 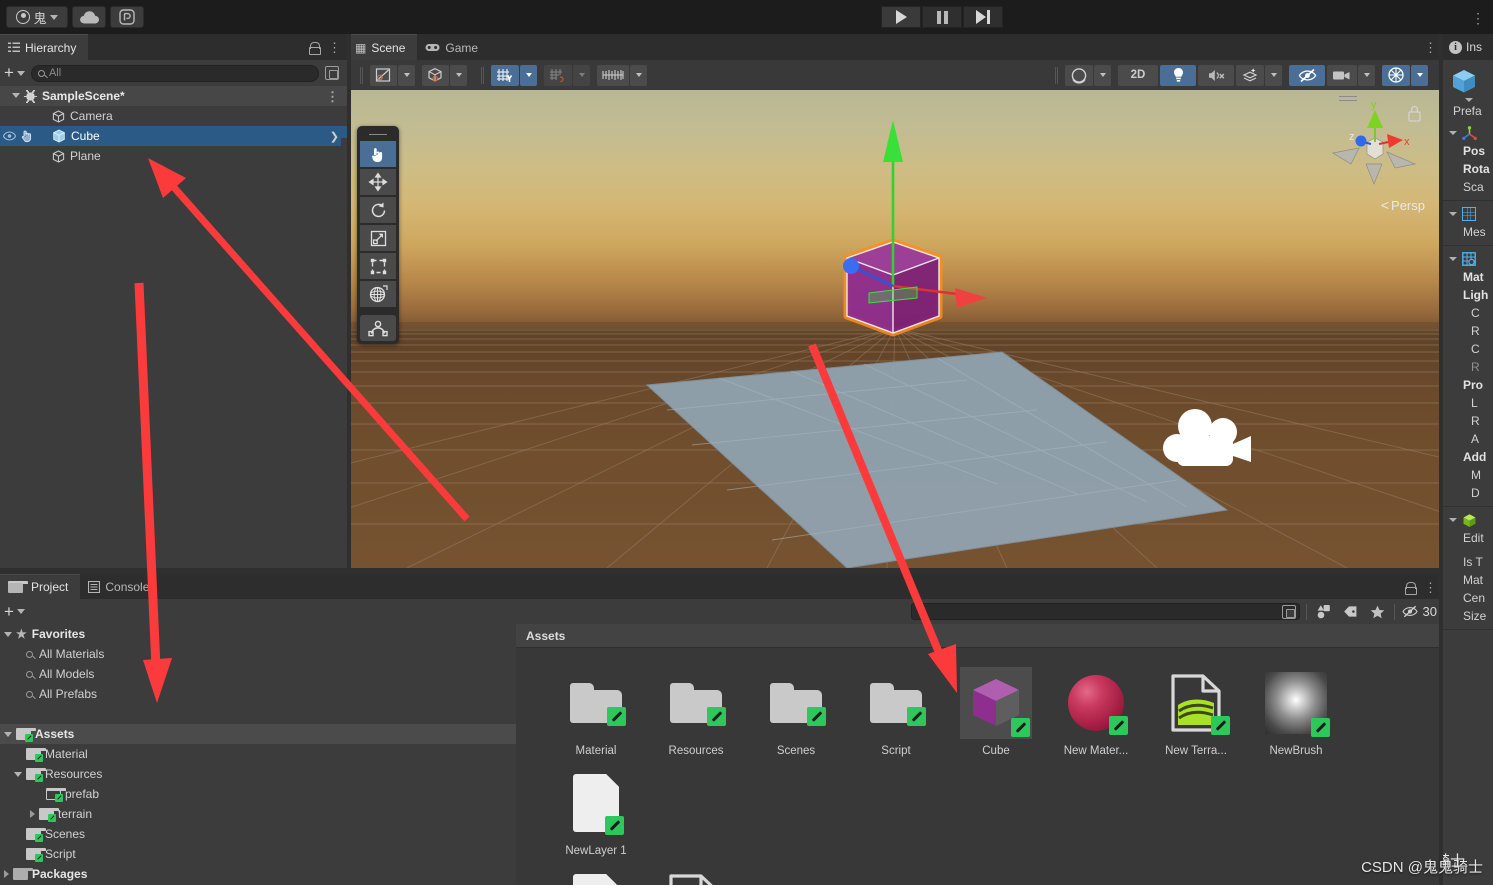 I want to click on chevron-right-icon: ❯, so click(x=334, y=136).